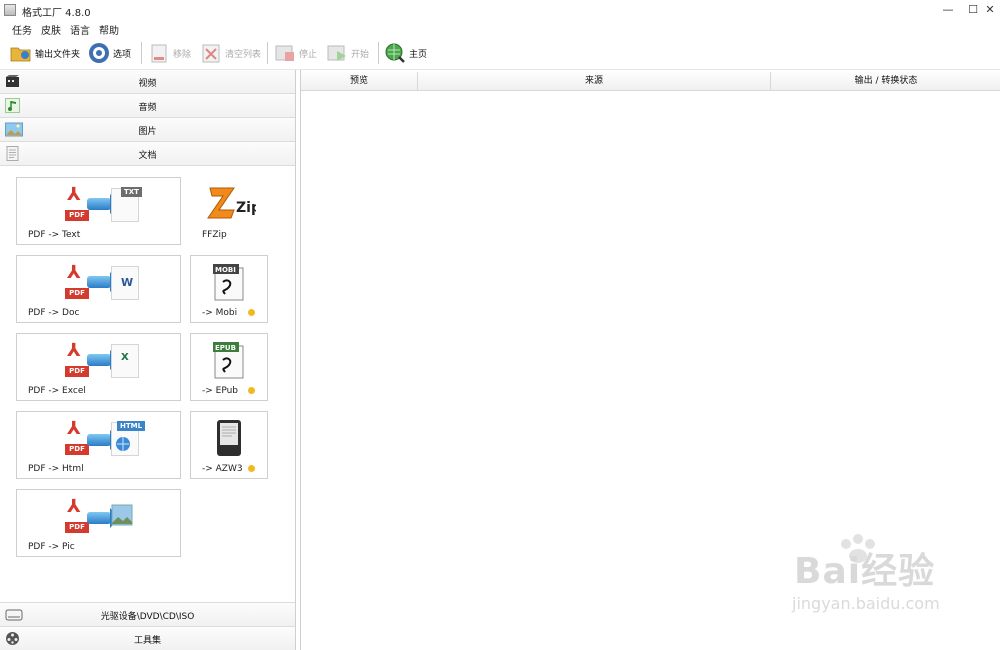 This screenshot has height=650, width=1000. I want to click on home-button: 主页, so click(405, 53).